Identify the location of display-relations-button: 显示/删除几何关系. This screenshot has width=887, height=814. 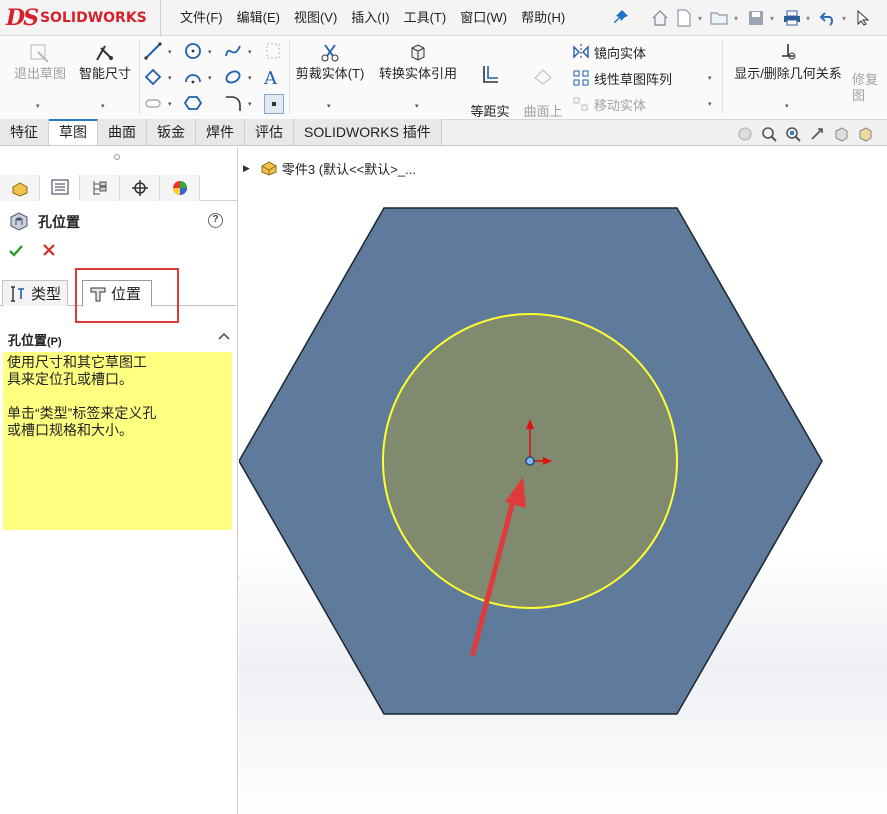
(788, 62).